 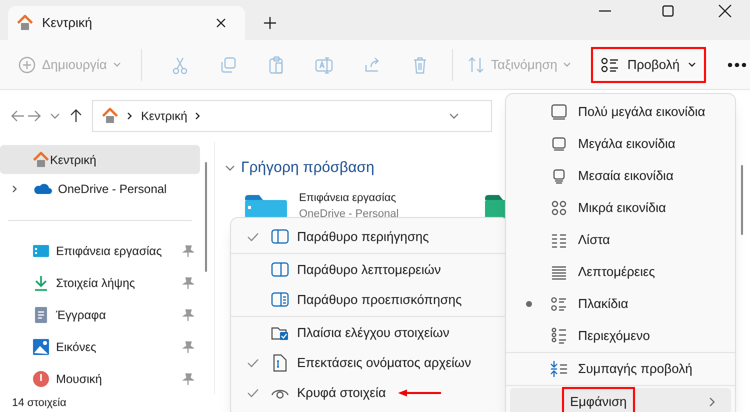 What do you see at coordinates (307, 168) in the screenshot?
I see `section-title: Γρήγορη πρόσβαση` at bounding box center [307, 168].